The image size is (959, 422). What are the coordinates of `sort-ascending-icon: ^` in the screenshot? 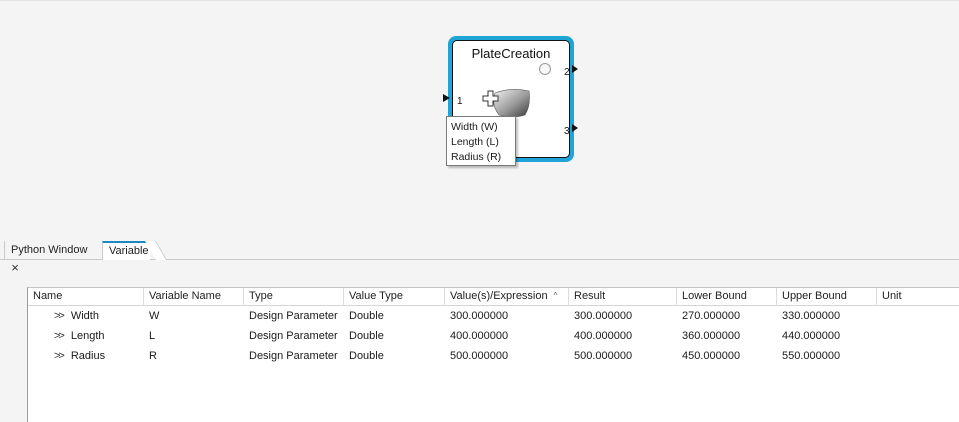 It's located at (555, 295).